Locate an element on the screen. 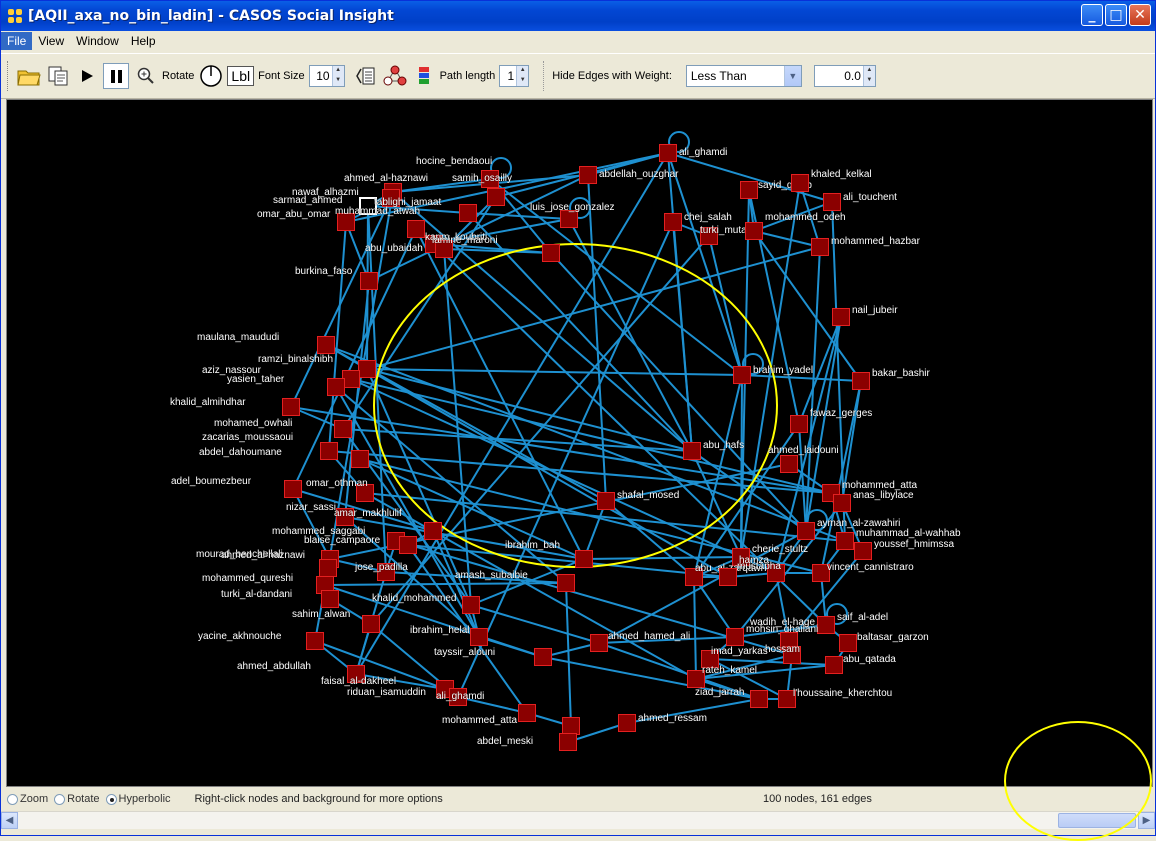 The image size is (1156, 841). menu-help: Help is located at coordinates (143, 41).